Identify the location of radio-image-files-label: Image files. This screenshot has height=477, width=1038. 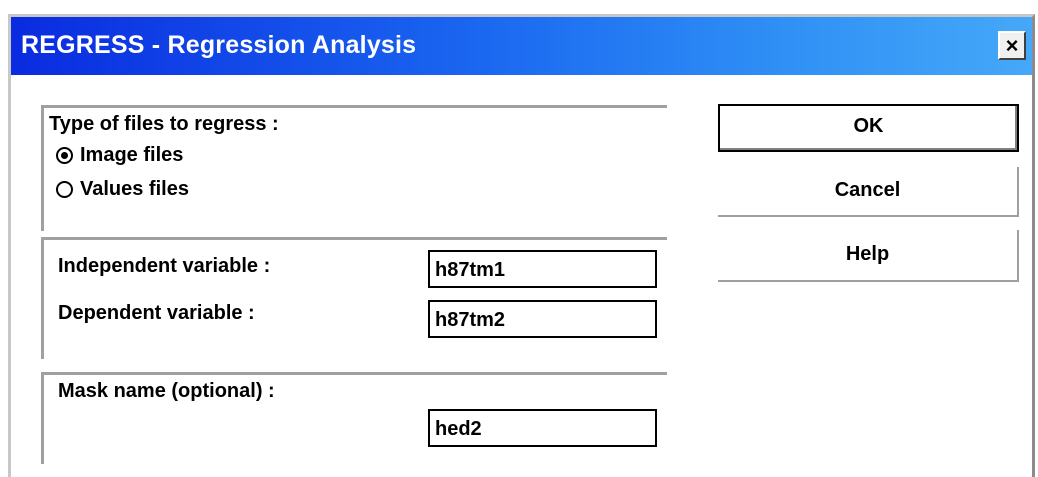
(132, 155).